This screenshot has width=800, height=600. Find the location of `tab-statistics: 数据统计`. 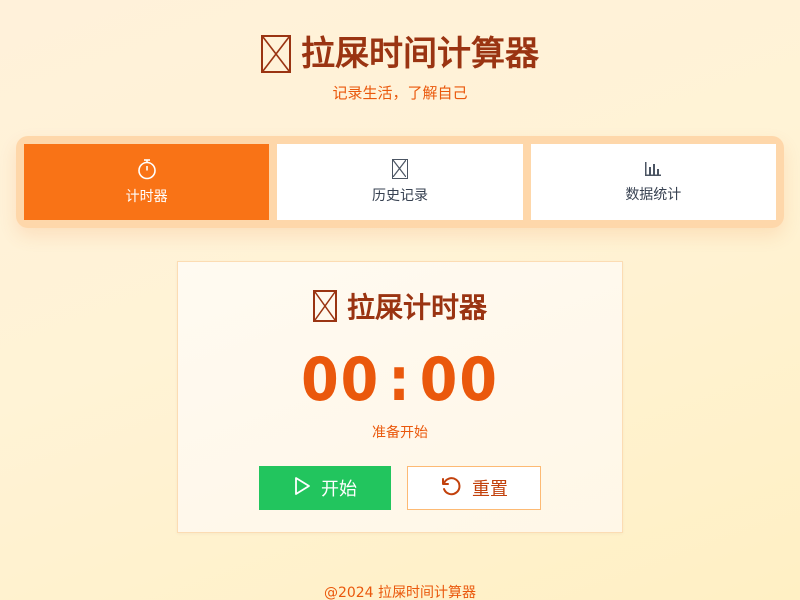

tab-statistics: 数据统计 is located at coordinates (653, 182).